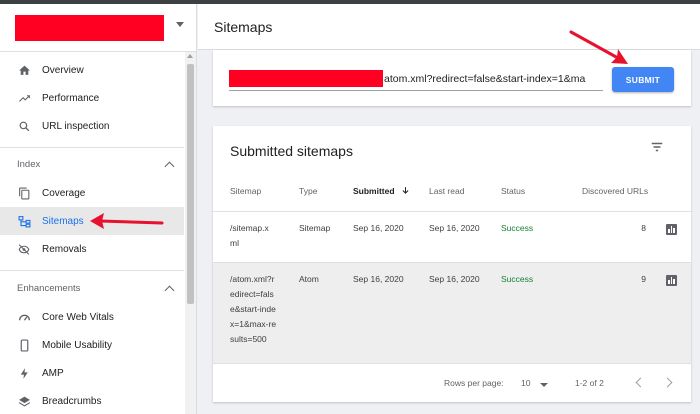 This screenshot has width=700, height=414. I want to click on cell-line: /sitemap.x, so click(249, 228).